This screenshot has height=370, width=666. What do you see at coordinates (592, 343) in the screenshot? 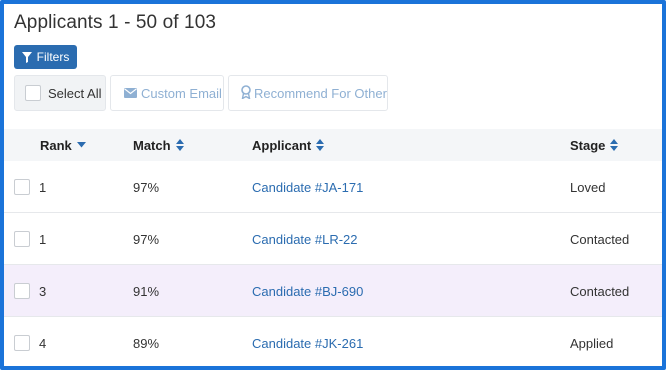
I see `stage-cell: Applied` at bounding box center [592, 343].